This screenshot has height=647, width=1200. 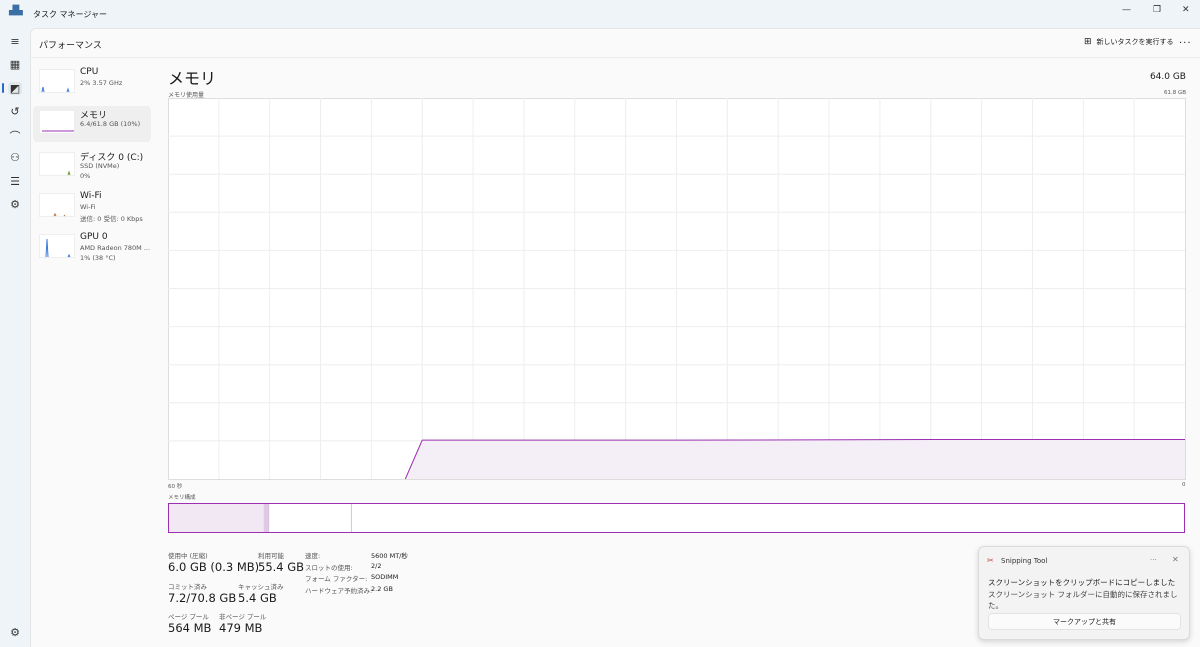 I want to click on spec-label: スロットの使用:, so click(x=329, y=567).